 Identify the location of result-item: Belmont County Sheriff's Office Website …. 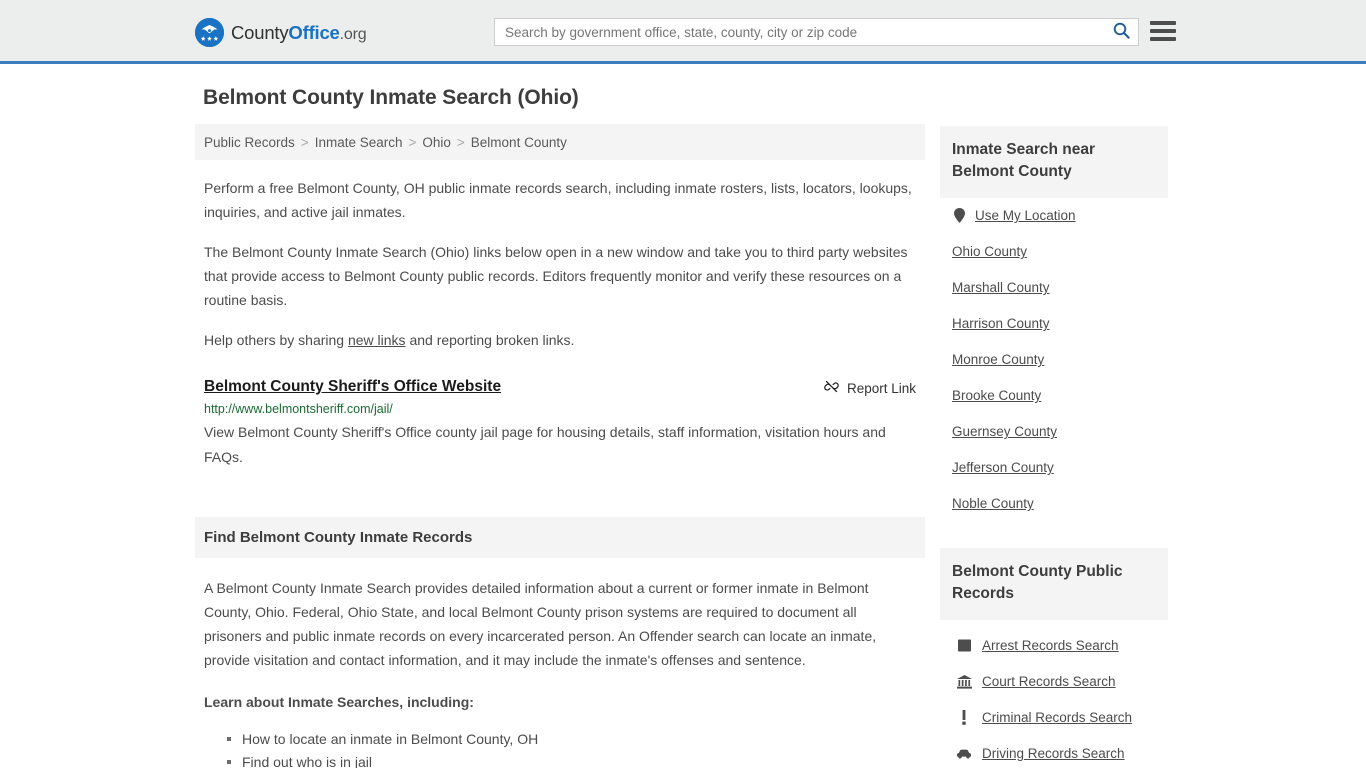
(560, 423).